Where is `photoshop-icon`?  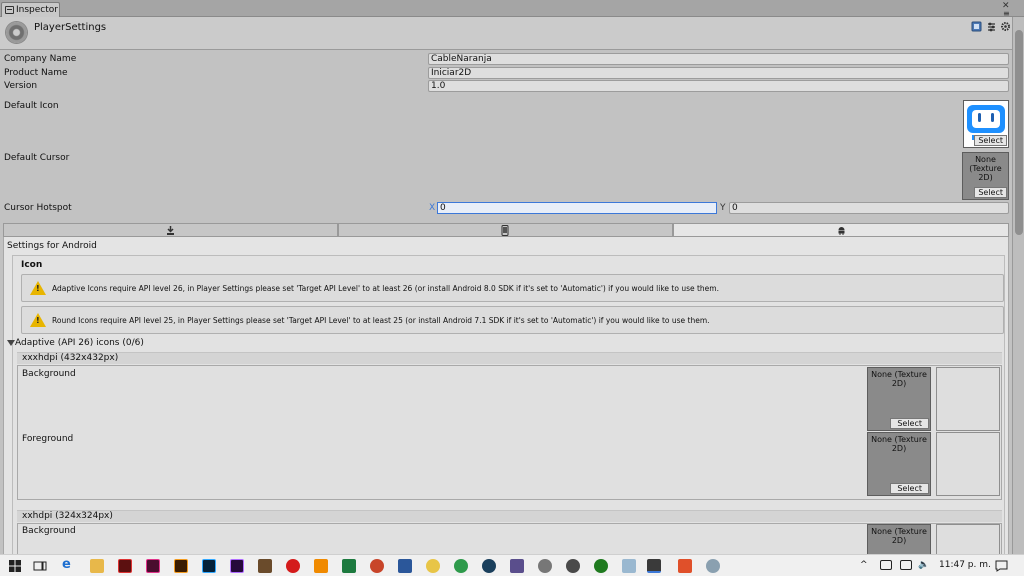 photoshop-icon is located at coordinates (209, 566).